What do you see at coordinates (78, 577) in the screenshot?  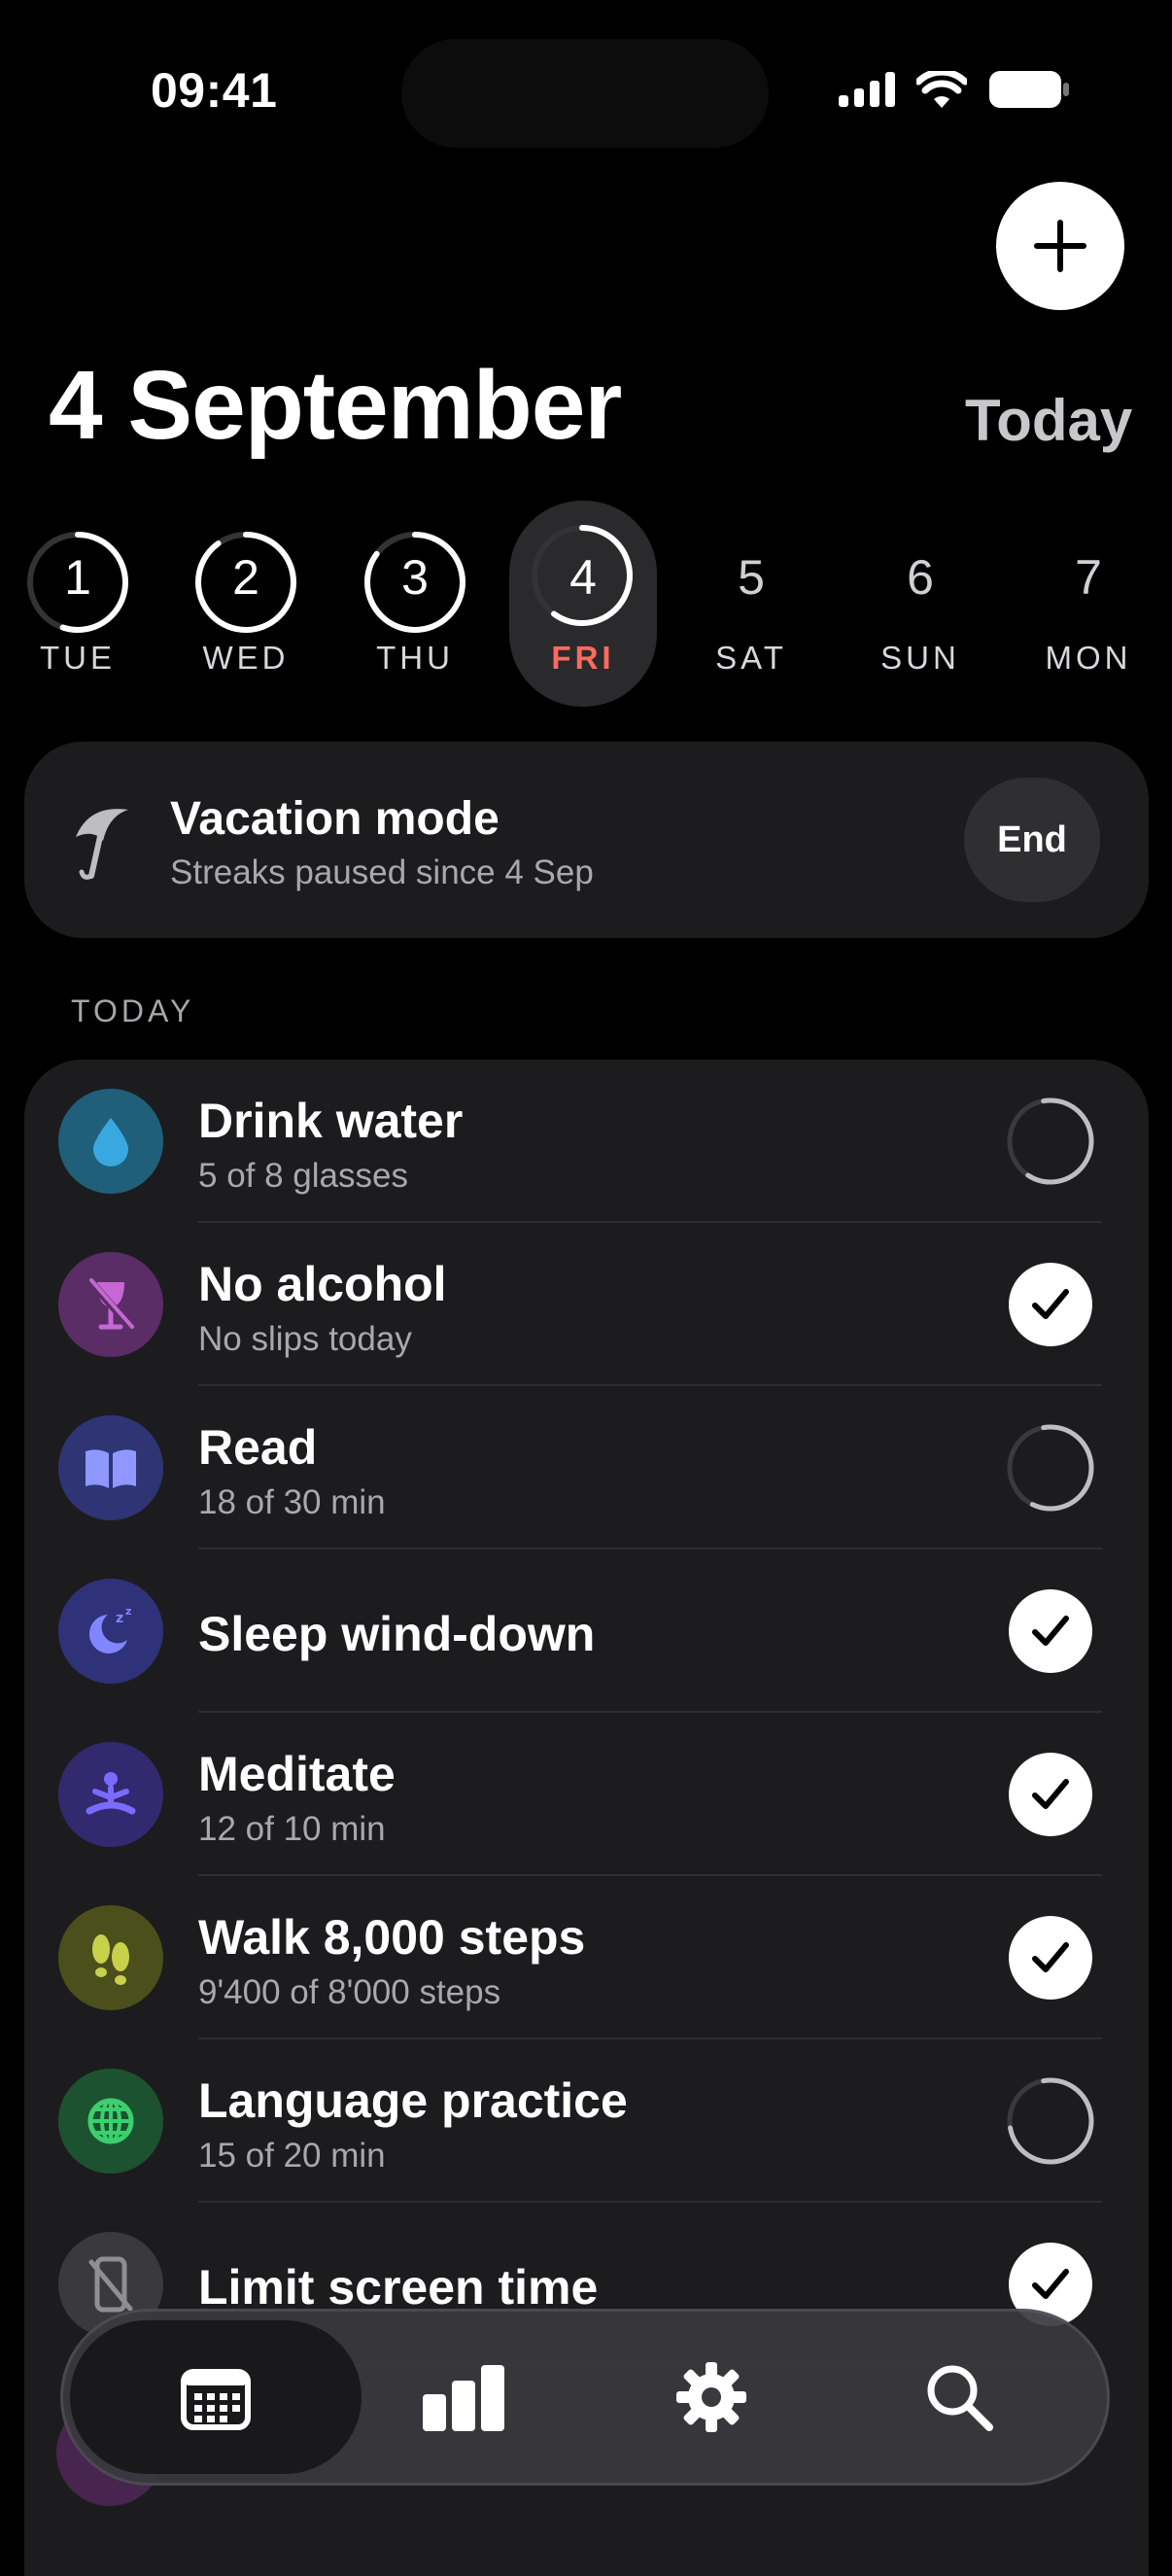 I see `day-number: 1` at bounding box center [78, 577].